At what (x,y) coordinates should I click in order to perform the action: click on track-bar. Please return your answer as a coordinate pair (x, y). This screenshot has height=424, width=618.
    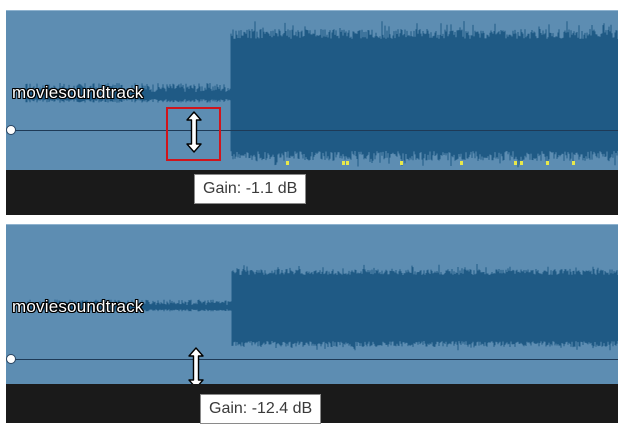
    Looking at the image, I should click on (312, 192).